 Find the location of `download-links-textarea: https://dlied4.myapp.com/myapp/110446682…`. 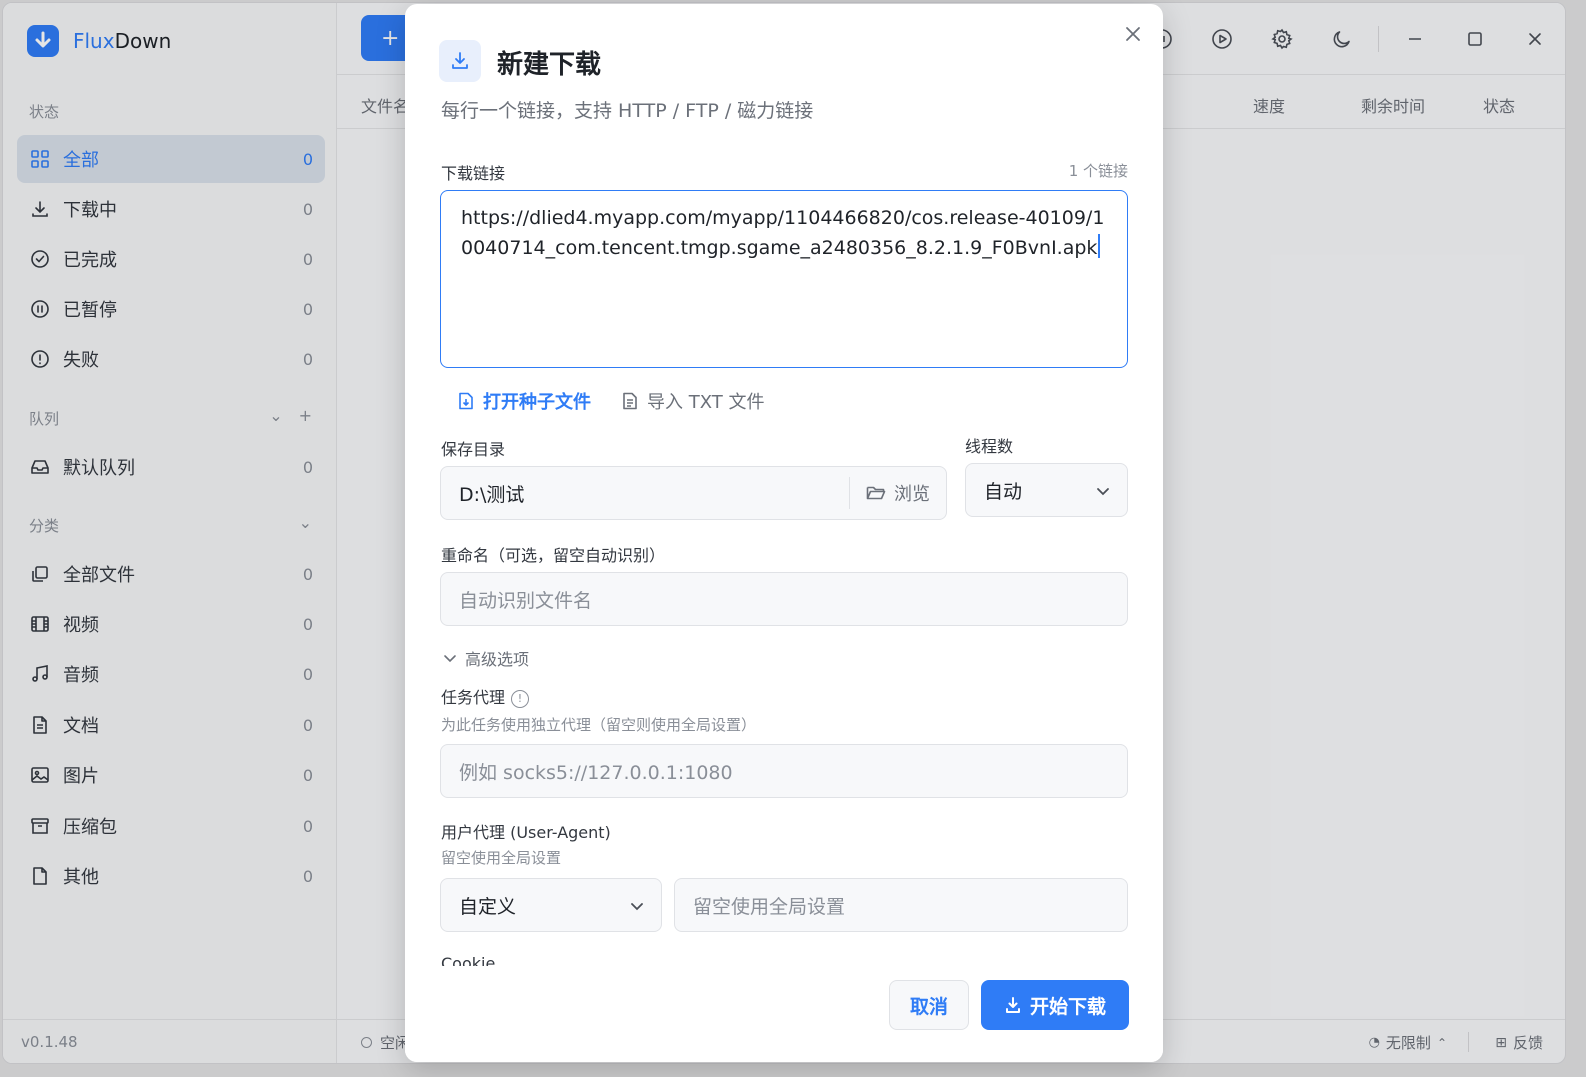

download-links-textarea: https://dlied4.myapp.com/myapp/110446682… is located at coordinates (784, 279).